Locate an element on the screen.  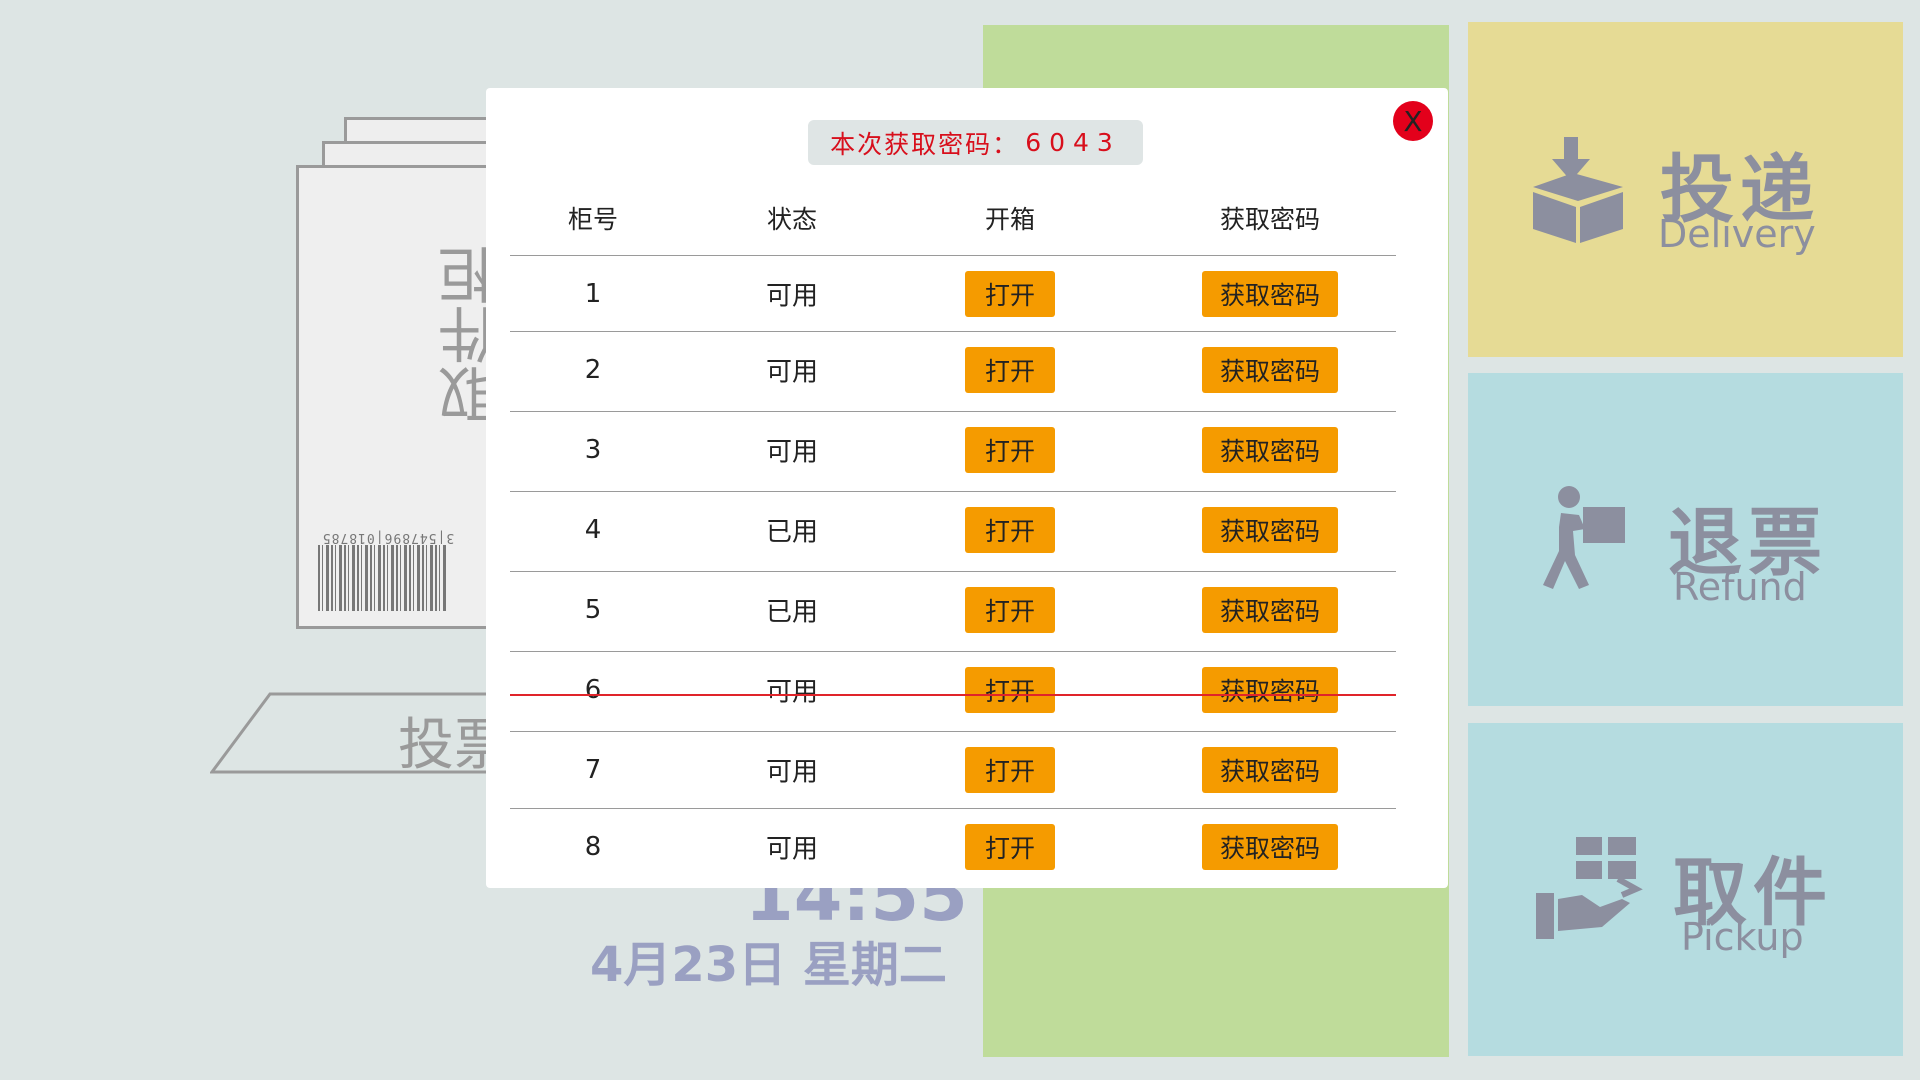
table-row: 4 已用 打开 获取密码 is located at coordinates (953, 531).